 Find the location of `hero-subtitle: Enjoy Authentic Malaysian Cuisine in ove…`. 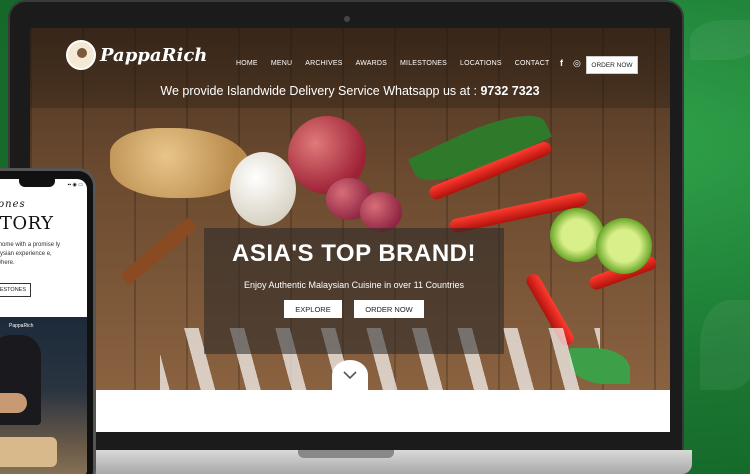

hero-subtitle: Enjoy Authentic Malaysian Cuisine in ove… is located at coordinates (354, 285).